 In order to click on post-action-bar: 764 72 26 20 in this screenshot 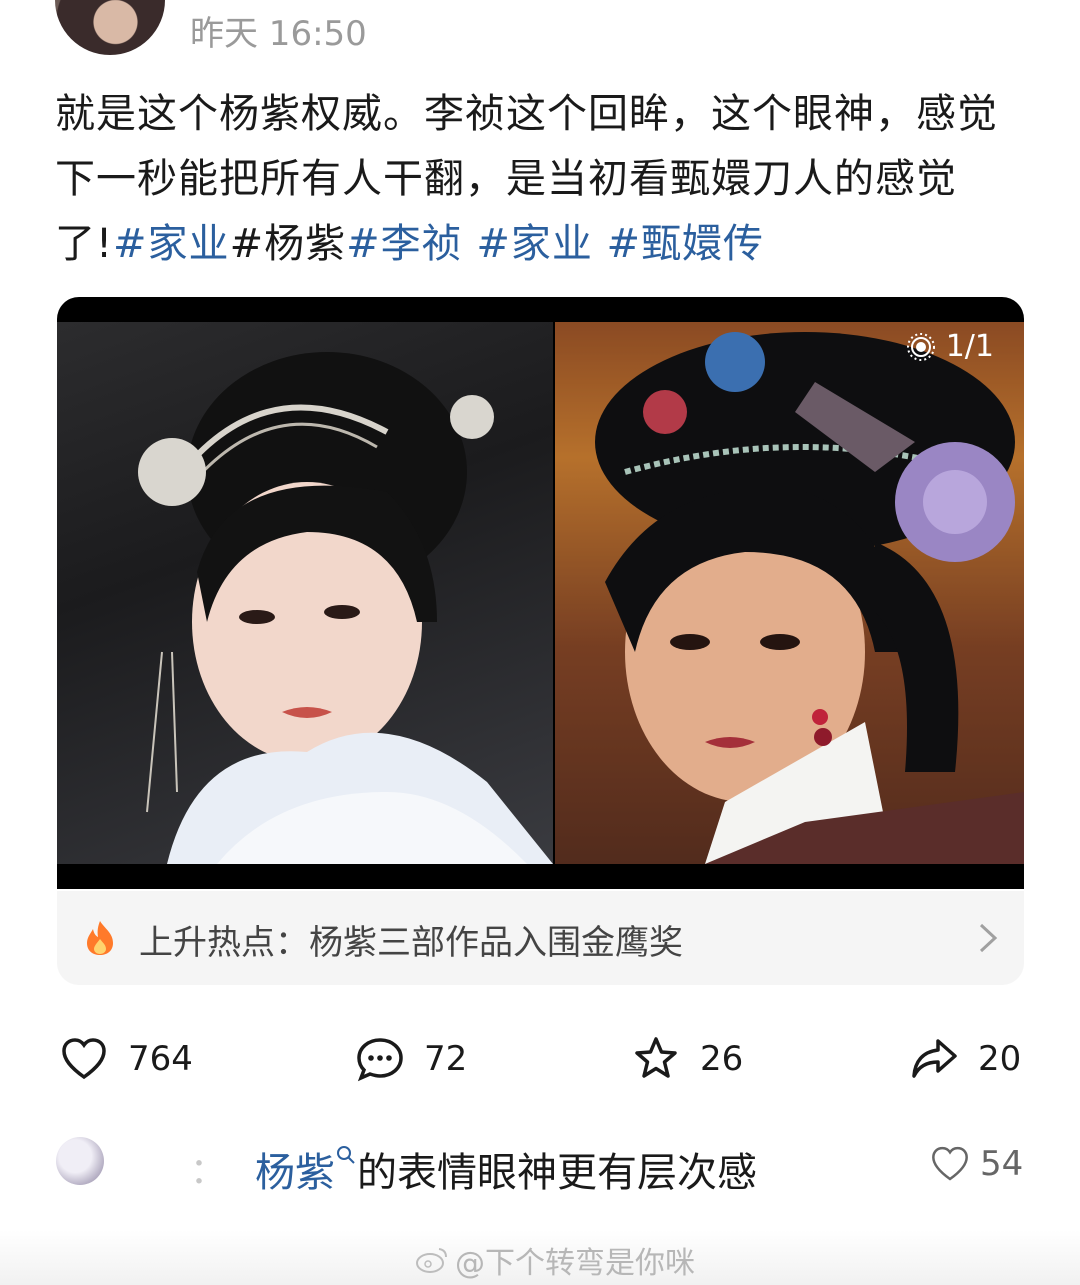, I will do `click(540, 1059)`.